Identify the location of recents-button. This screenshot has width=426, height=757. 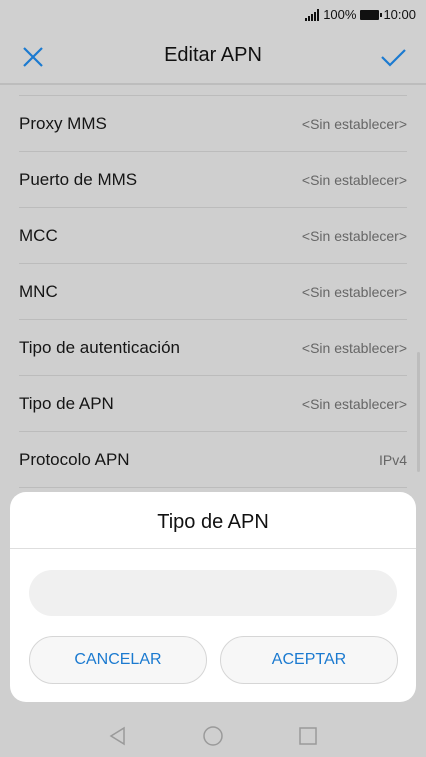
(308, 736).